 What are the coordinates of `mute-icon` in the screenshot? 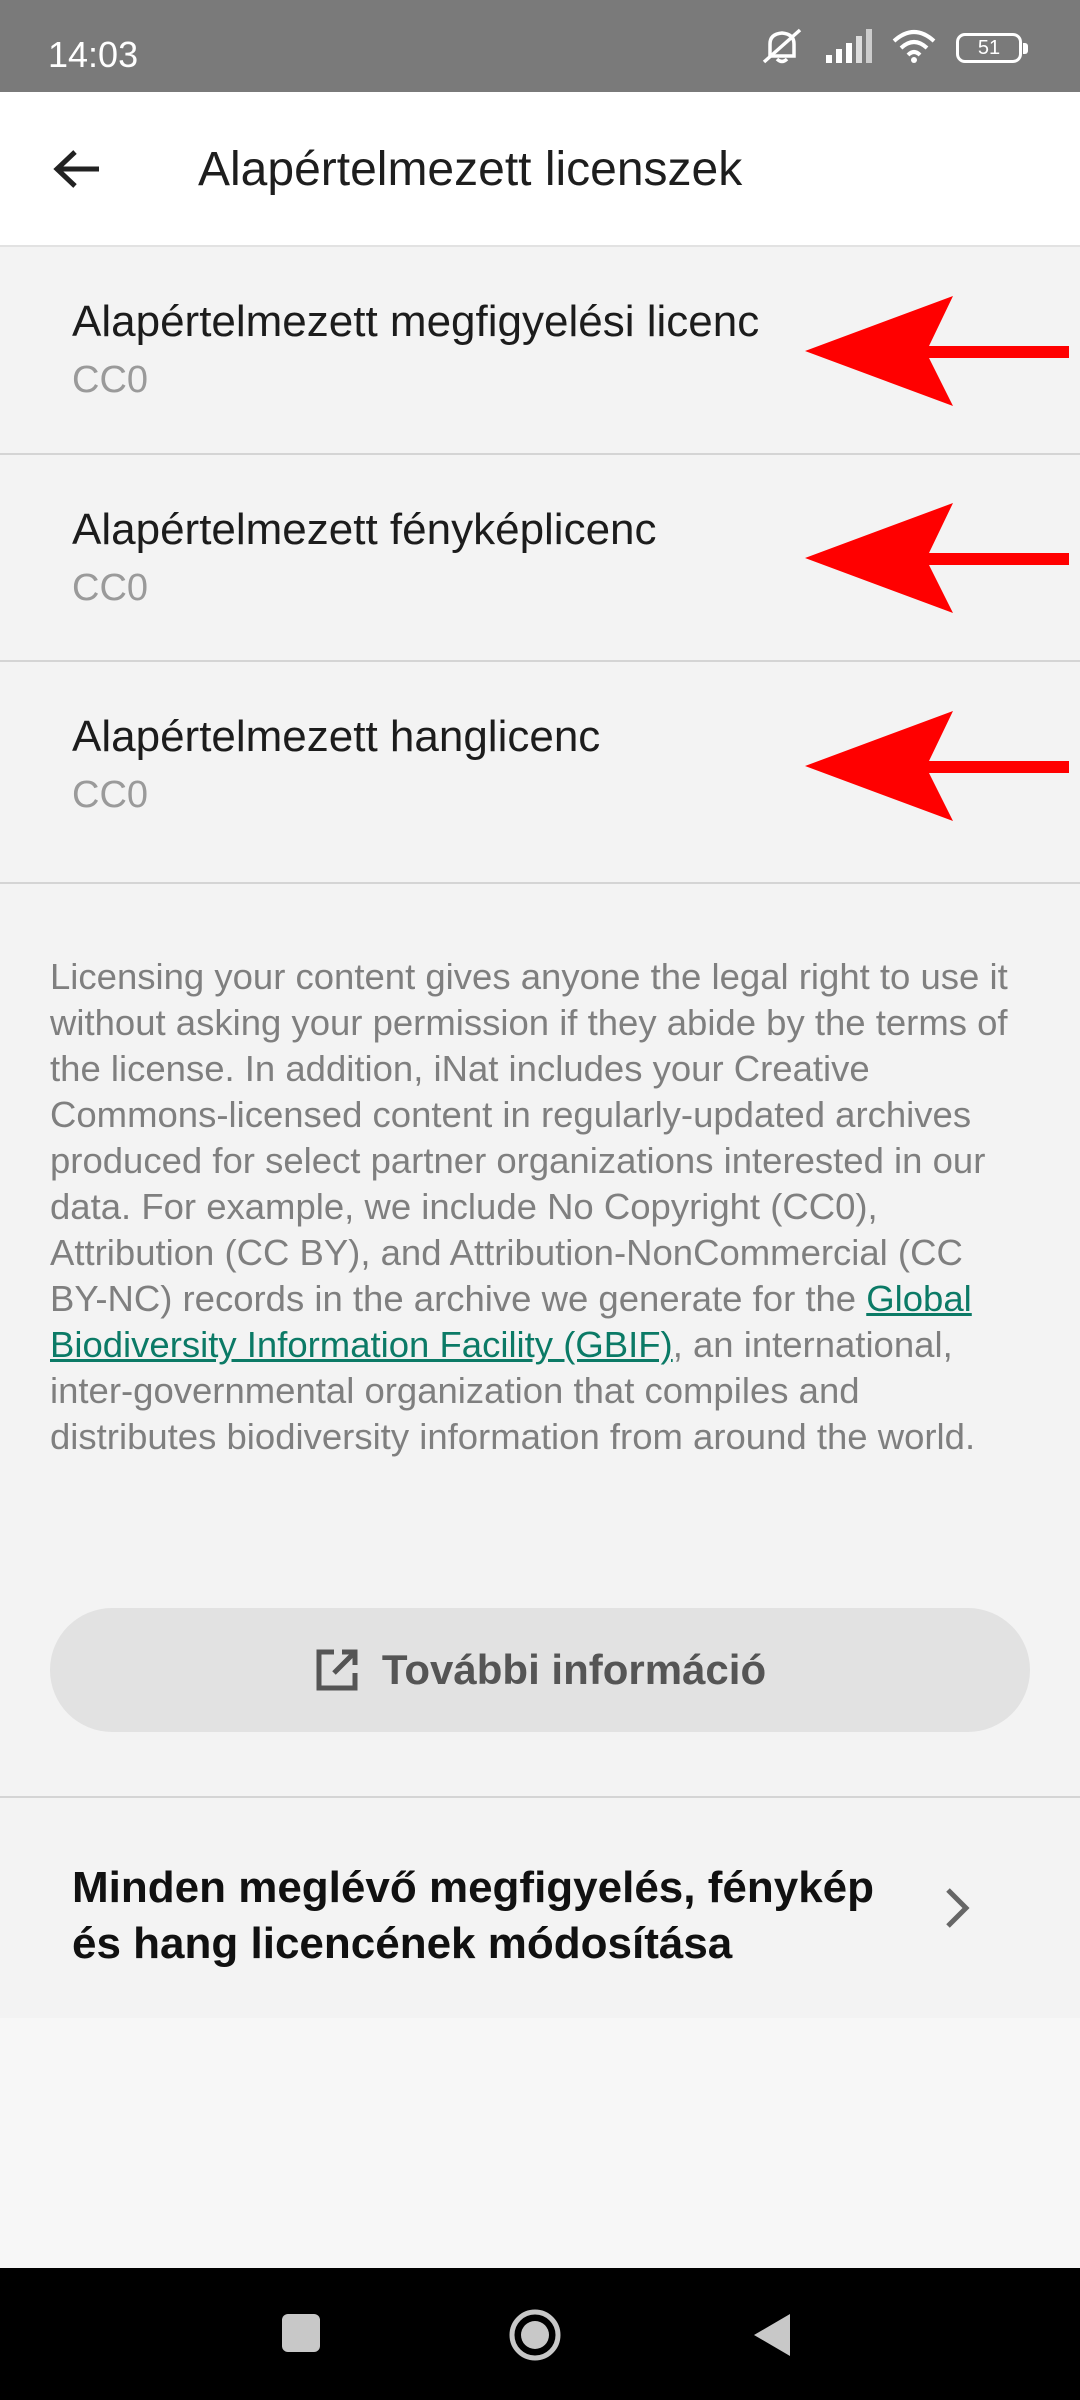 It's located at (782, 48).